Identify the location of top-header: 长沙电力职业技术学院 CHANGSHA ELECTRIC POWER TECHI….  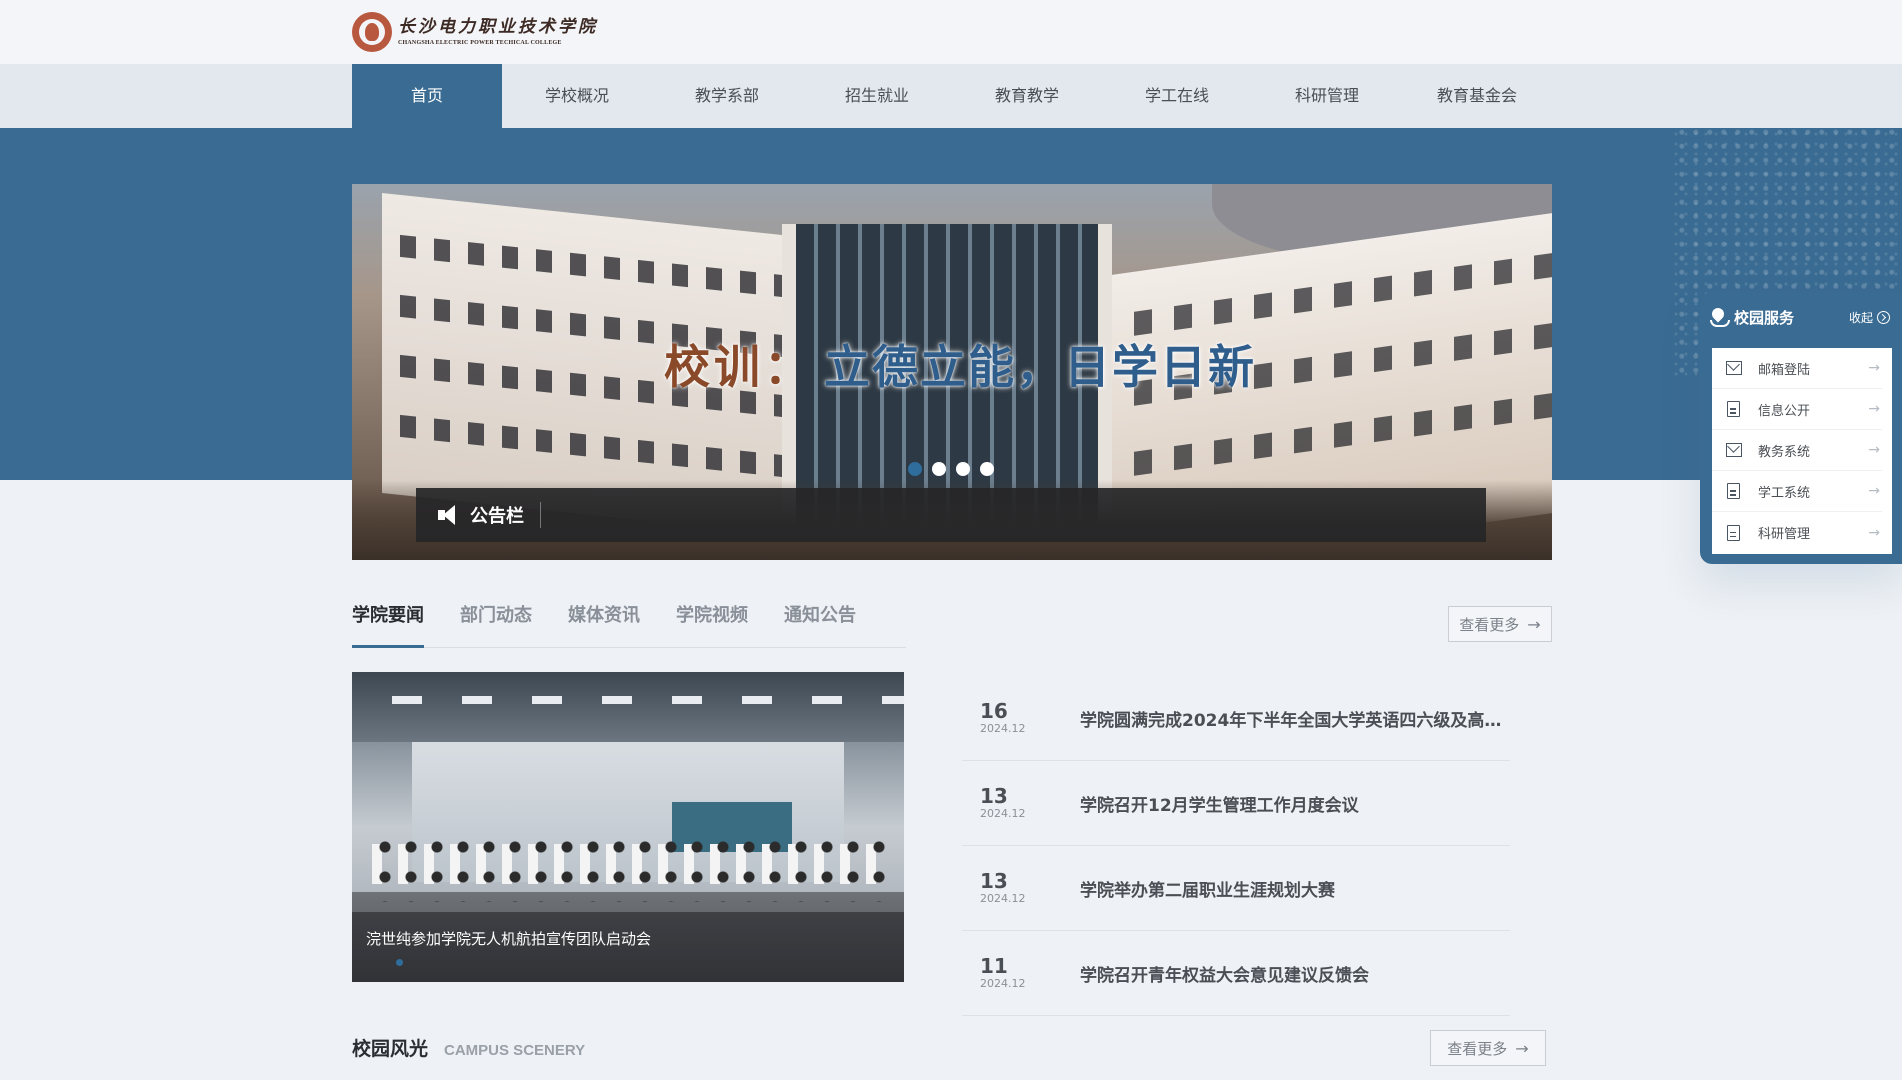
(951, 32).